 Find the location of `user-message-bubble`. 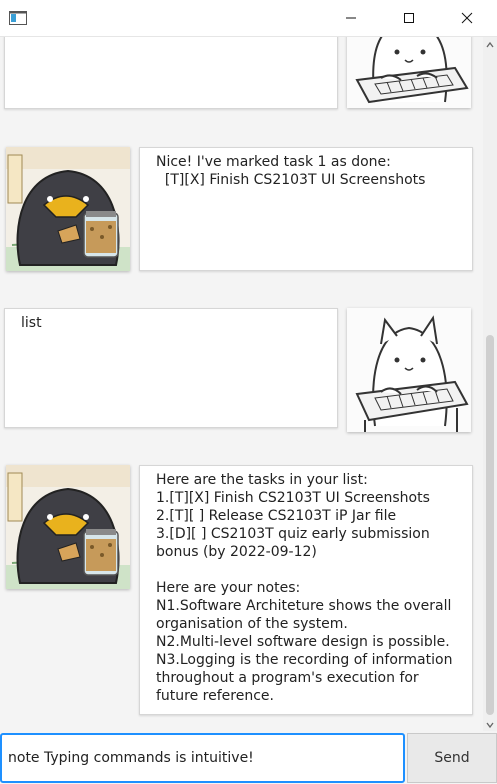

user-message-bubble is located at coordinates (171, 73).